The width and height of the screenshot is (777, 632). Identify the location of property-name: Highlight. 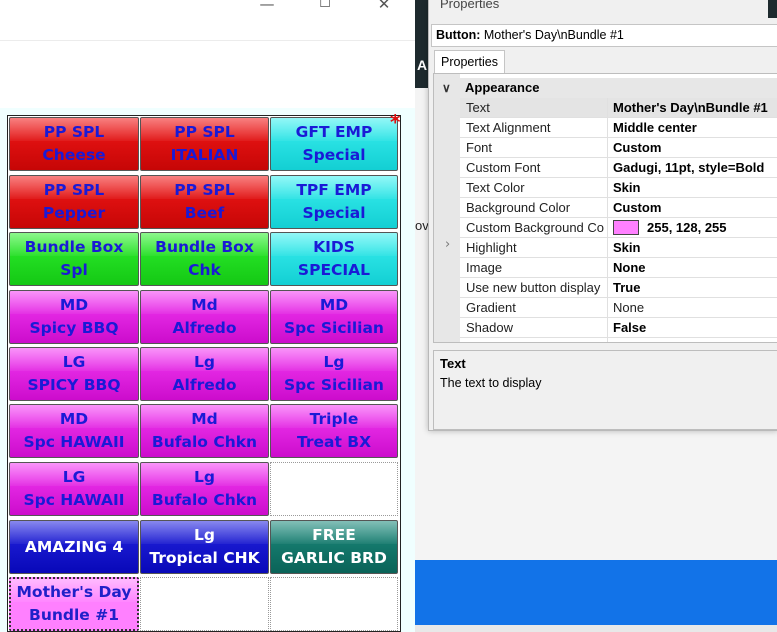
(491, 247).